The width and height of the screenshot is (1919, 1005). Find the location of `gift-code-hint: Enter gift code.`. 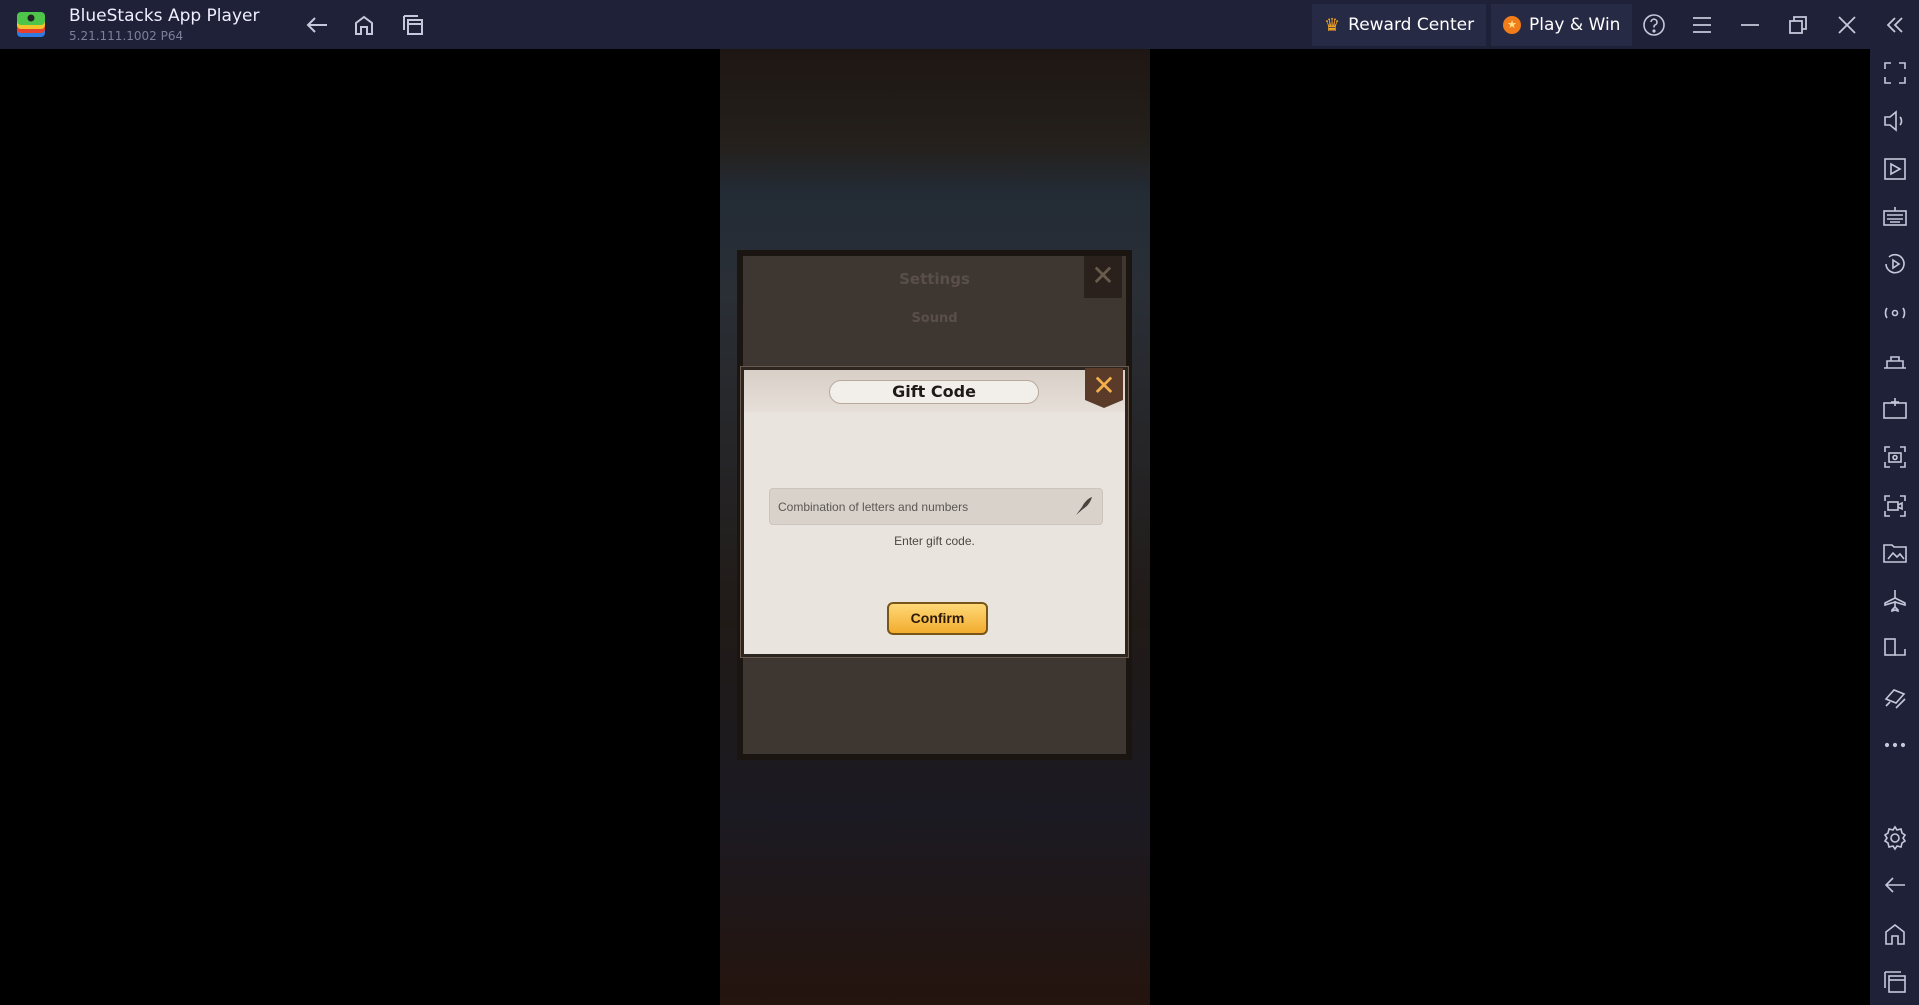

gift-code-hint: Enter gift code. is located at coordinates (934, 541).